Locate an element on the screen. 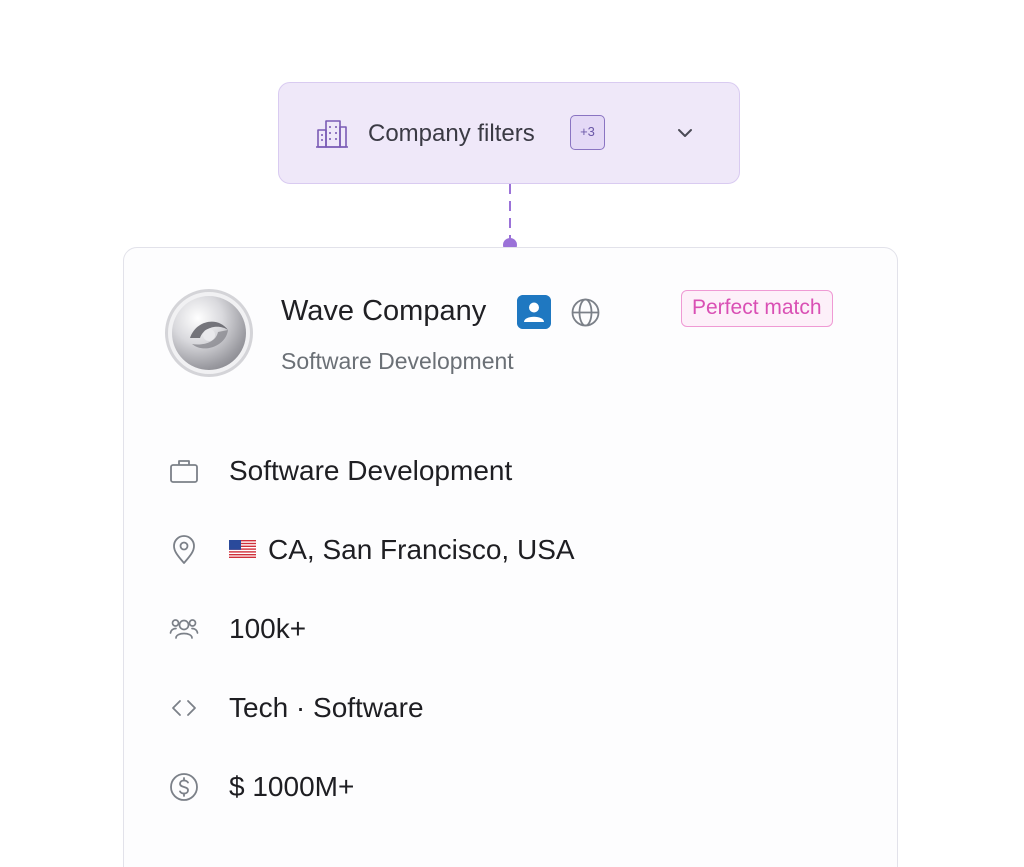 The height and width of the screenshot is (867, 1024). building-icon is located at coordinates (332, 134).